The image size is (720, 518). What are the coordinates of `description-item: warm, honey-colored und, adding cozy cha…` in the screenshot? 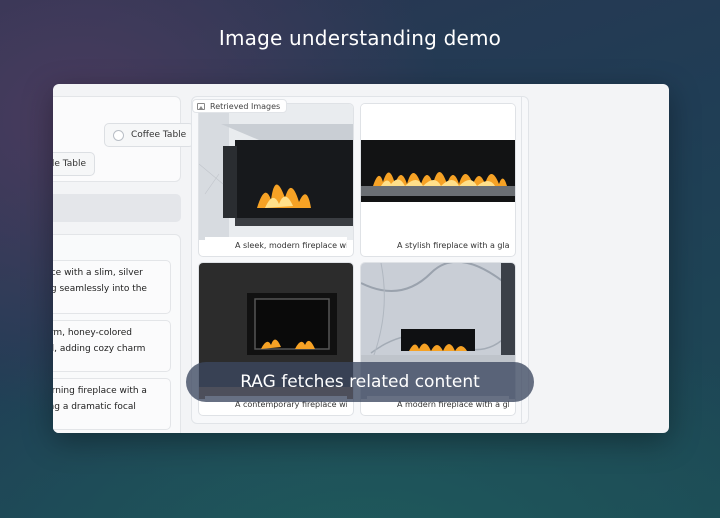 It's located at (112, 346).